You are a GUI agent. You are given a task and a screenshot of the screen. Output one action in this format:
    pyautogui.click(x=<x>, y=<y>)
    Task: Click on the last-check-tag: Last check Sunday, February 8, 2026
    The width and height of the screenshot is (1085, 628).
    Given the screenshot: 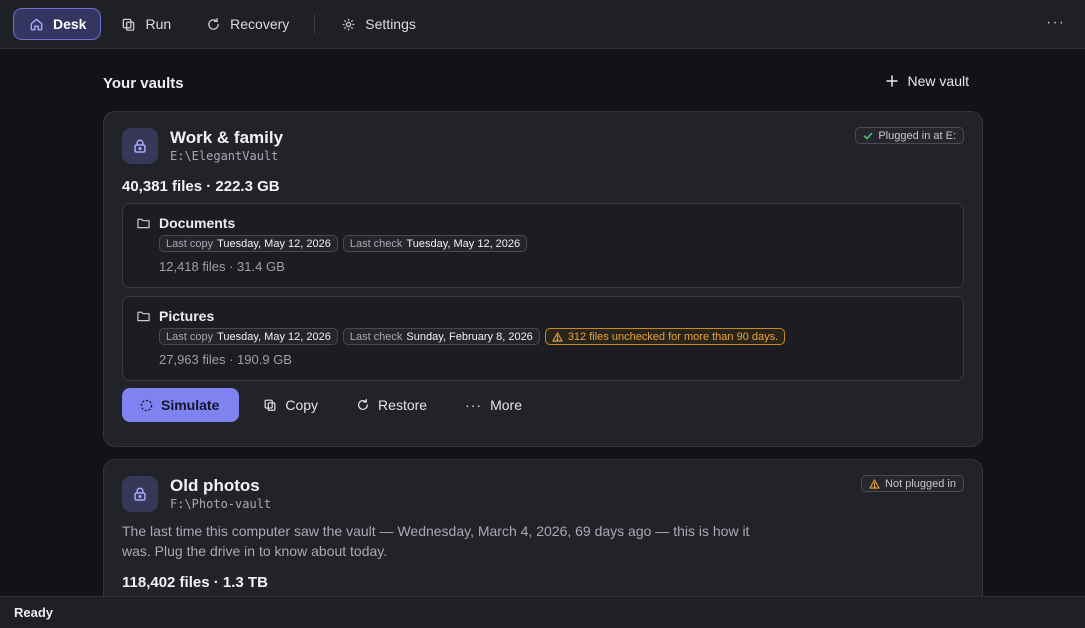 What is the action you would take?
    pyautogui.click(x=441, y=336)
    